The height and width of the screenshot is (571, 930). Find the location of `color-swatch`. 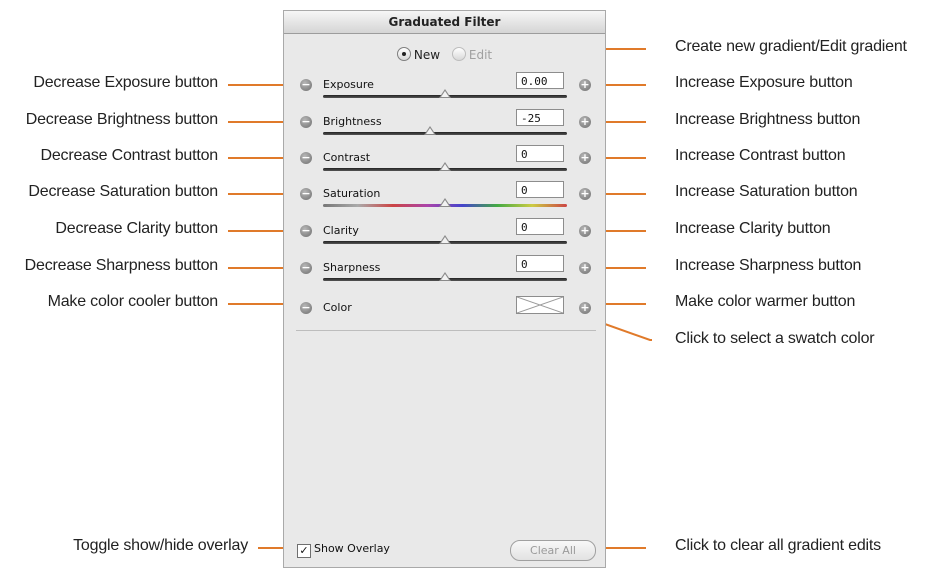

color-swatch is located at coordinates (540, 305).